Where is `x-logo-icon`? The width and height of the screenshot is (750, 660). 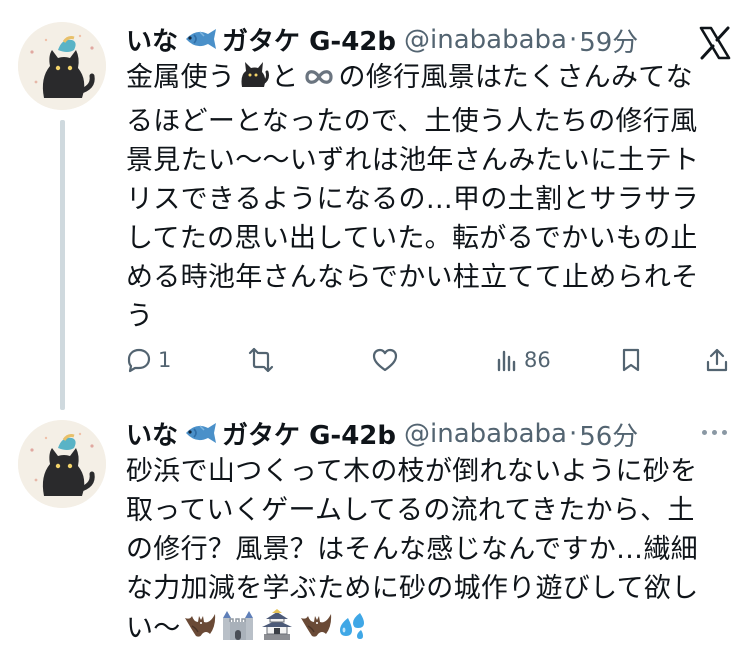 x-logo-icon is located at coordinates (715, 43).